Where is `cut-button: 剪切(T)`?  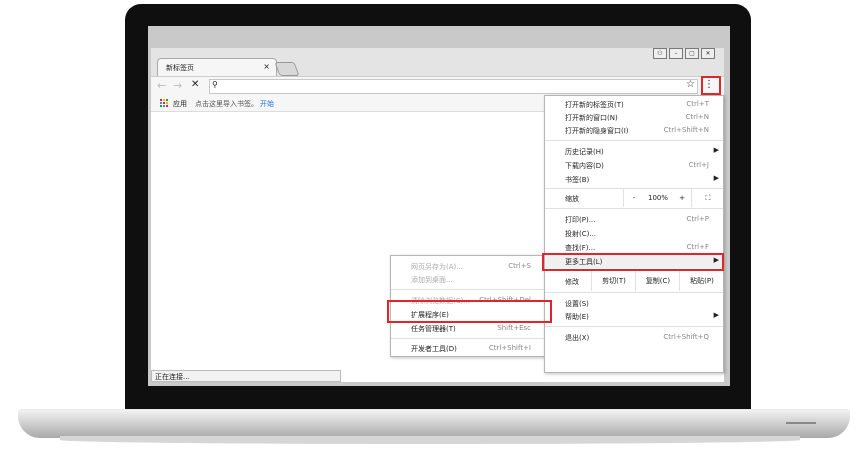 cut-button: 剪切(T) is located at coordinates (613, 281).